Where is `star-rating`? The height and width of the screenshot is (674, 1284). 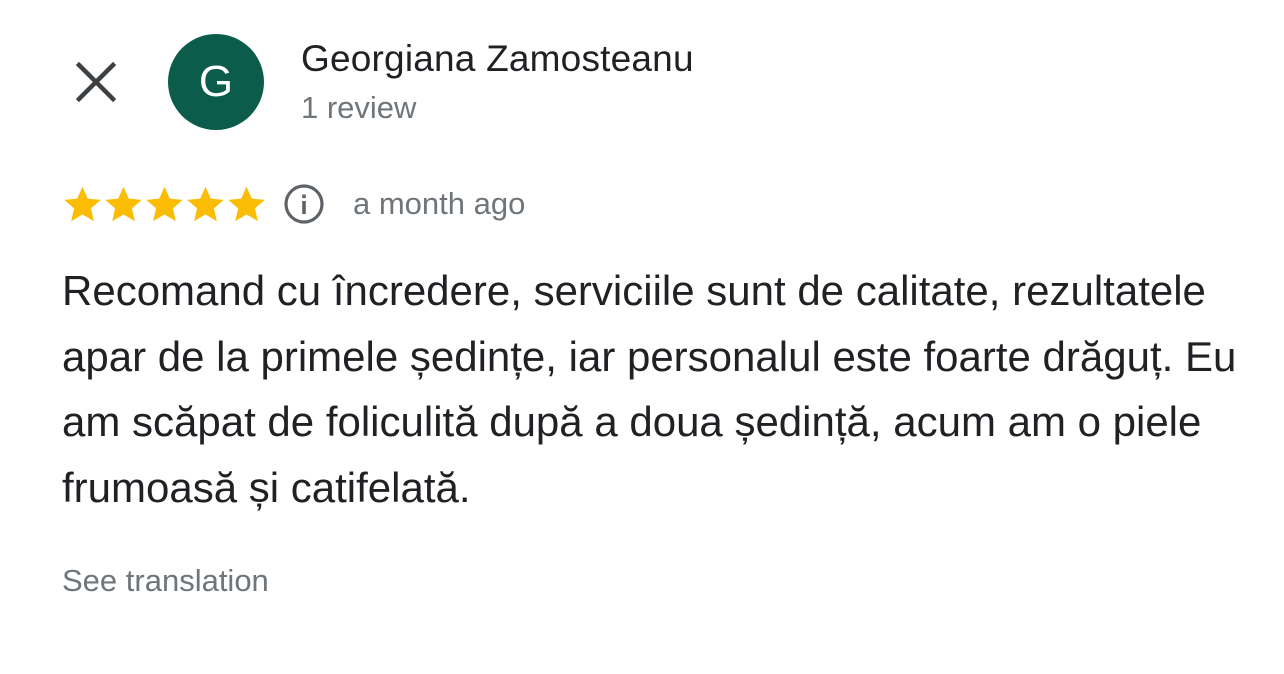 star-rating is located at coordinates (164, 204).